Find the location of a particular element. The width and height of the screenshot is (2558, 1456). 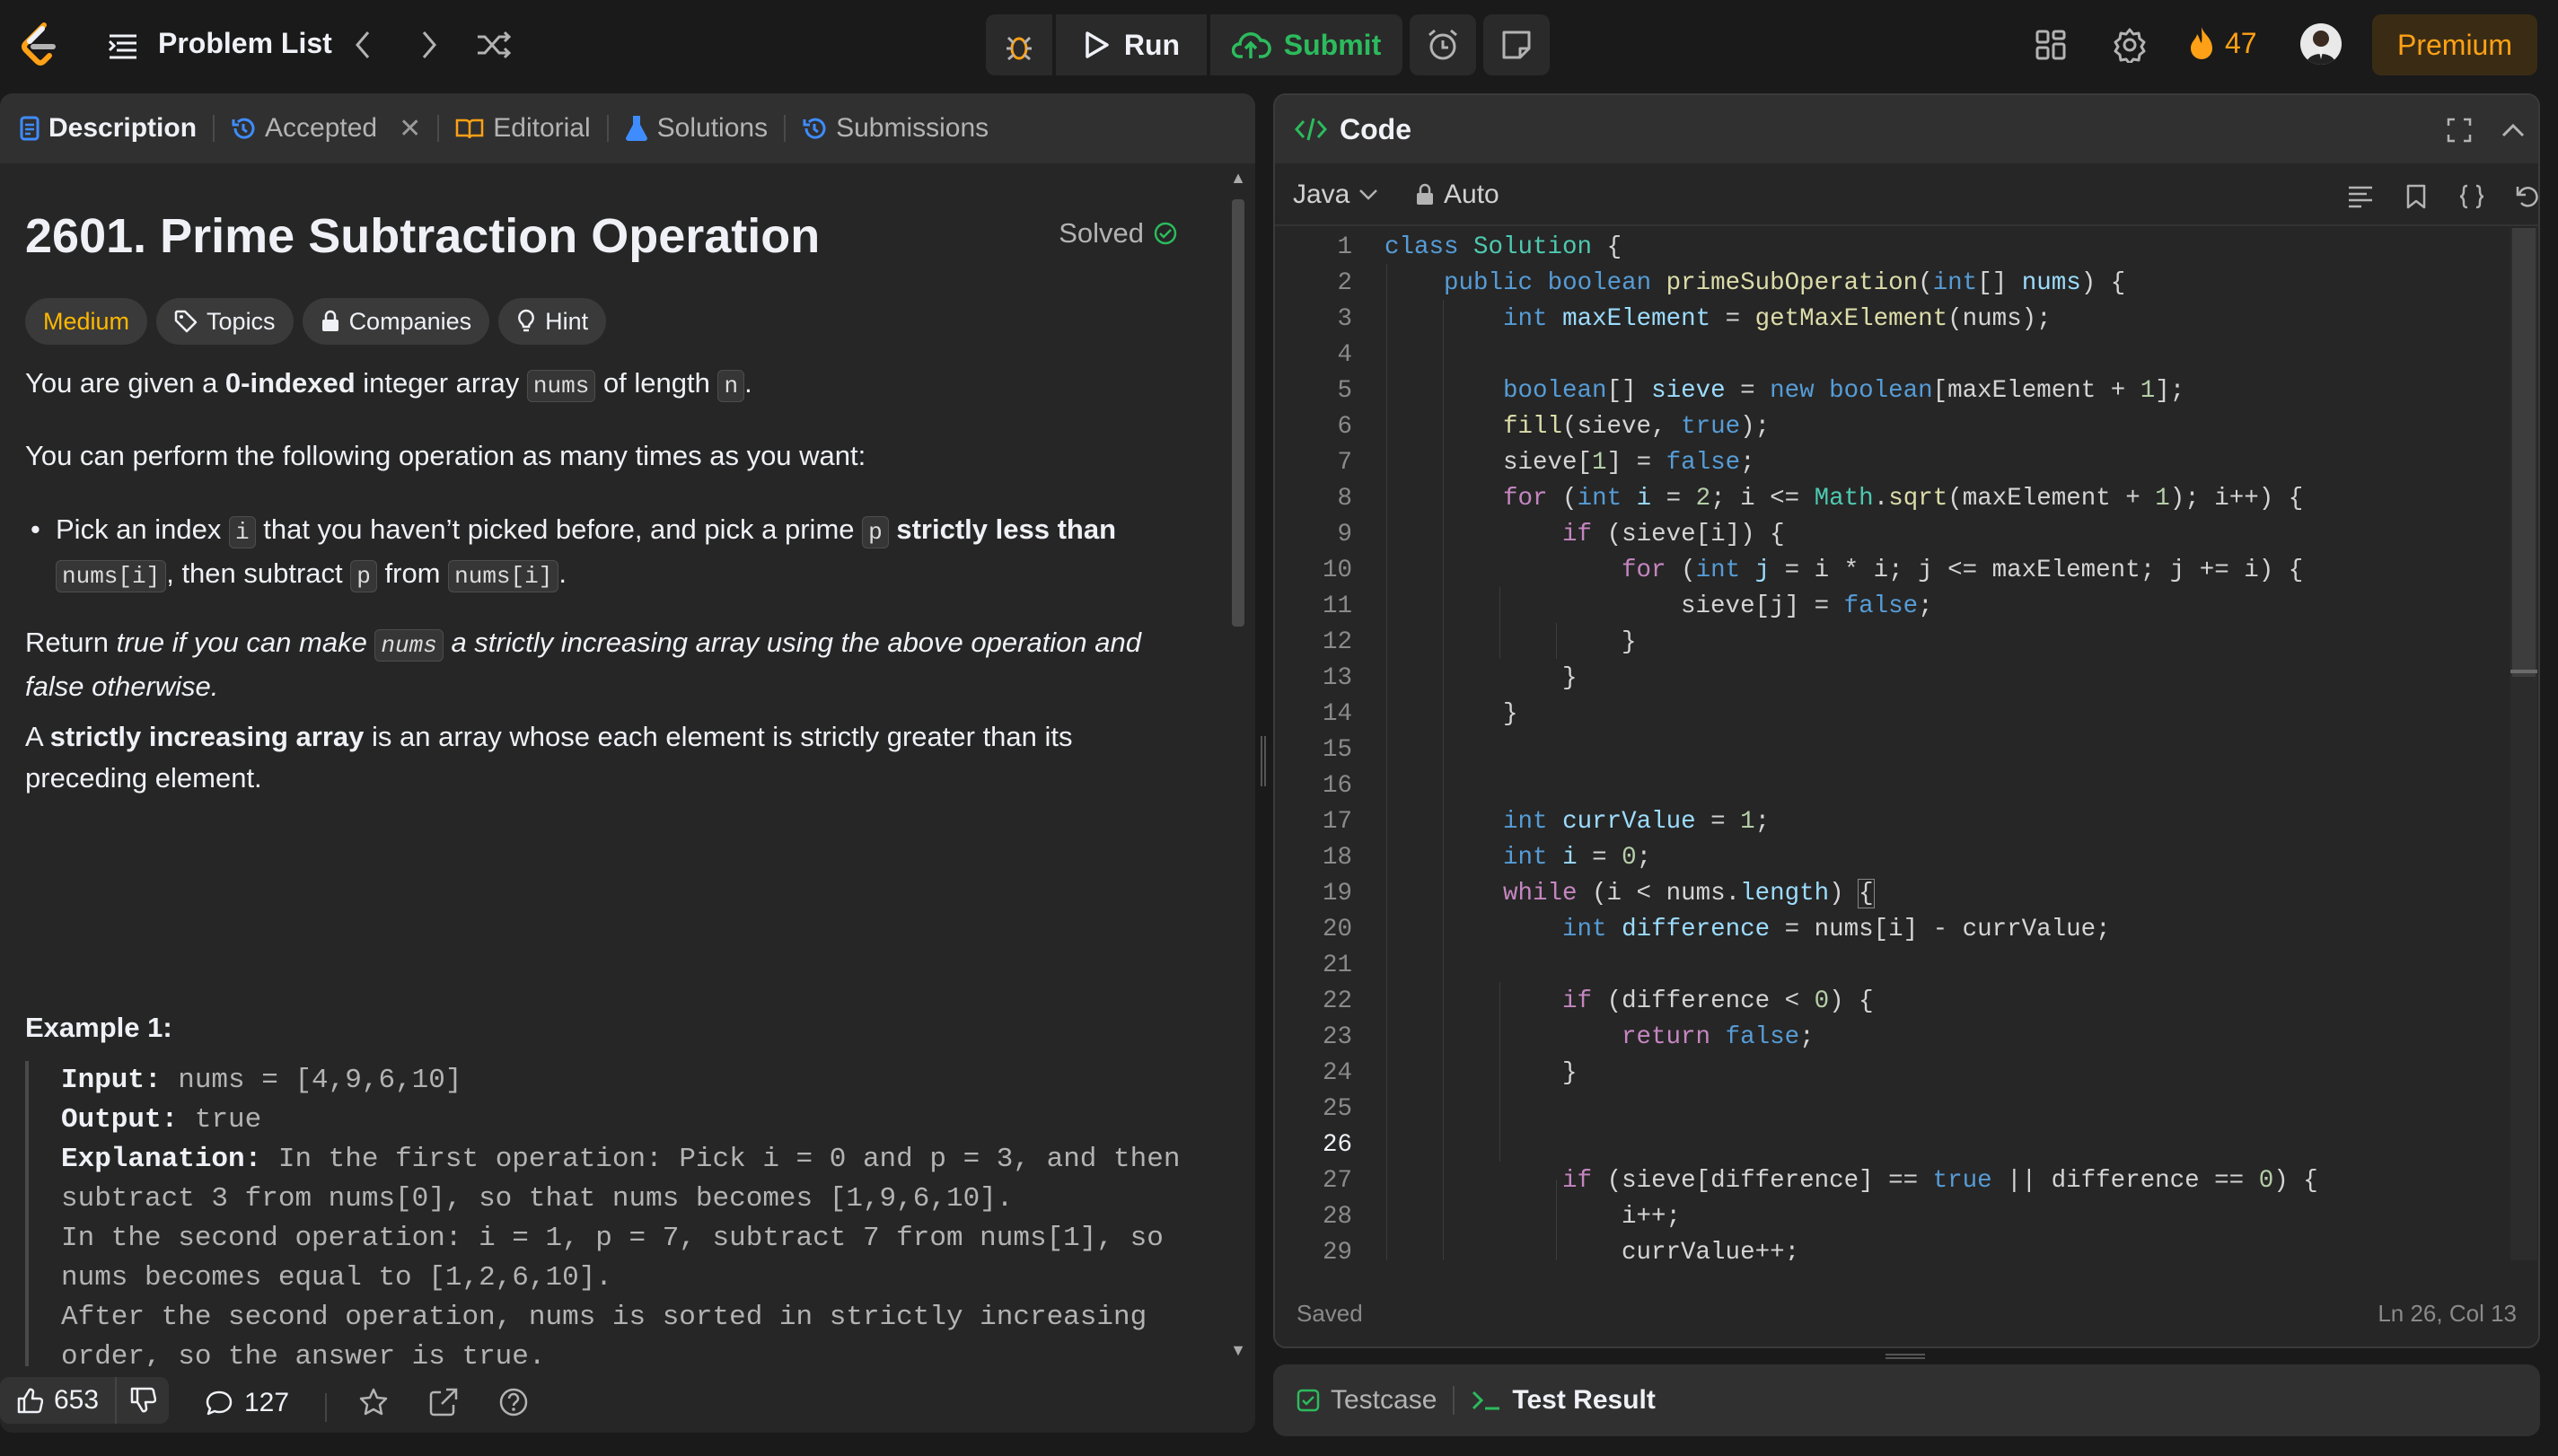

topics-label: Topics is located at coordinates (241, 321).